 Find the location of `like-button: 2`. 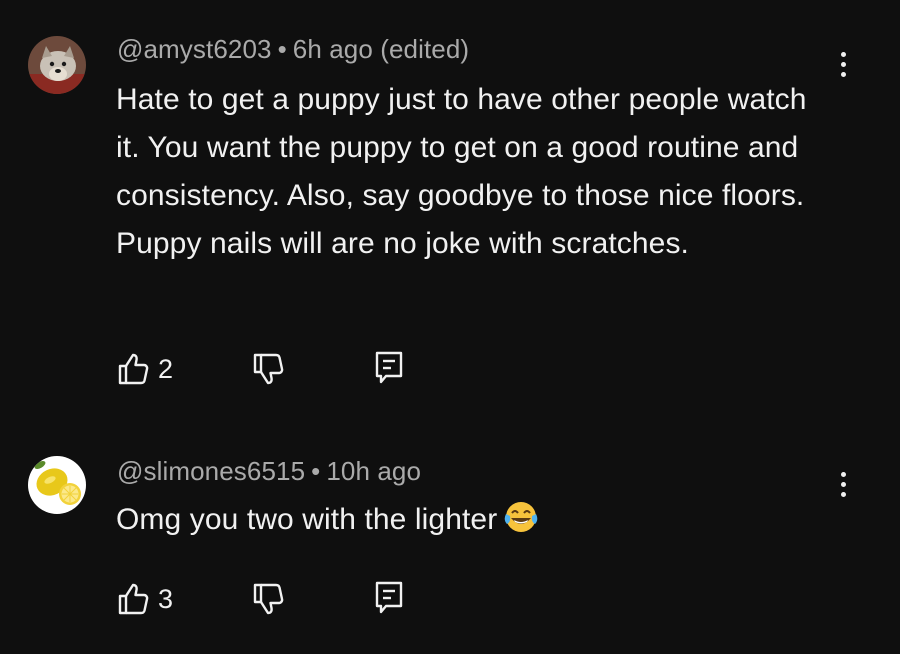

like-button: 2 is located at coordinates (145, 369).